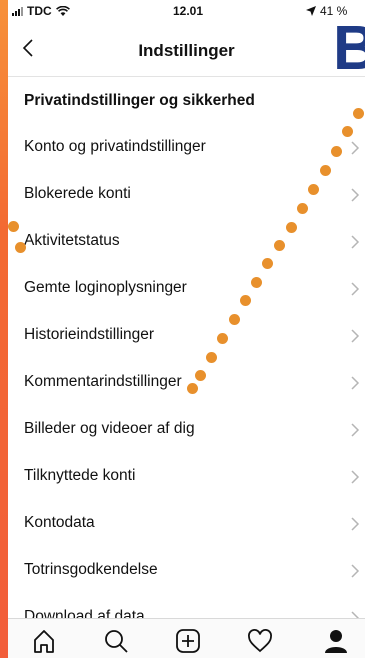 The image size is (365, 658). What do you see at coordinates (260, 641) in the screenshot?
I see `heart-icon` at bounding box center [260, 641].